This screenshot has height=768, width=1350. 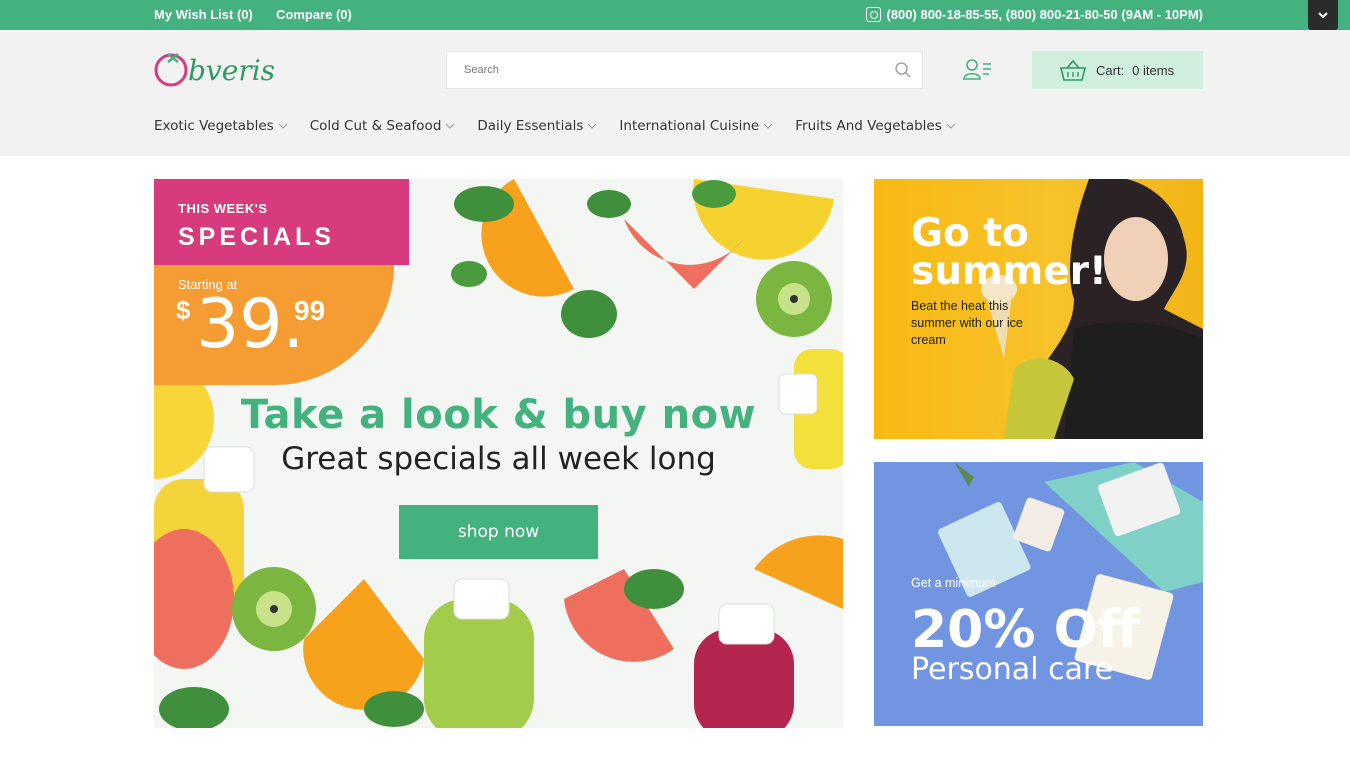 I want to click on personal-care-banner: Get a minimum 20% Off Personal care, so click(x=1038, y=594).